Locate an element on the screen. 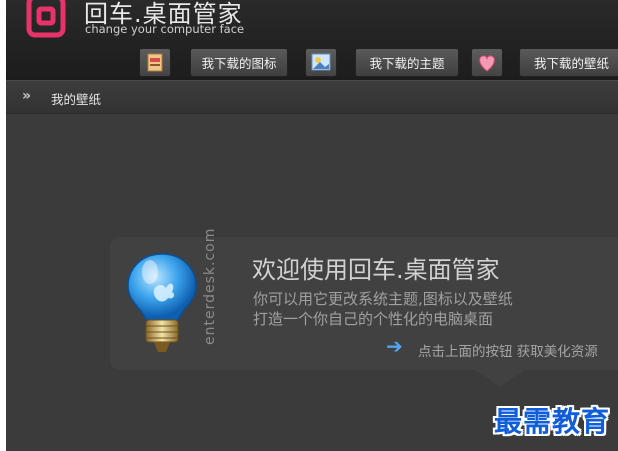  toolbar: 我下载的图标 我下载的主题 我下载的壁纸 is located at coordinates (312, 62).